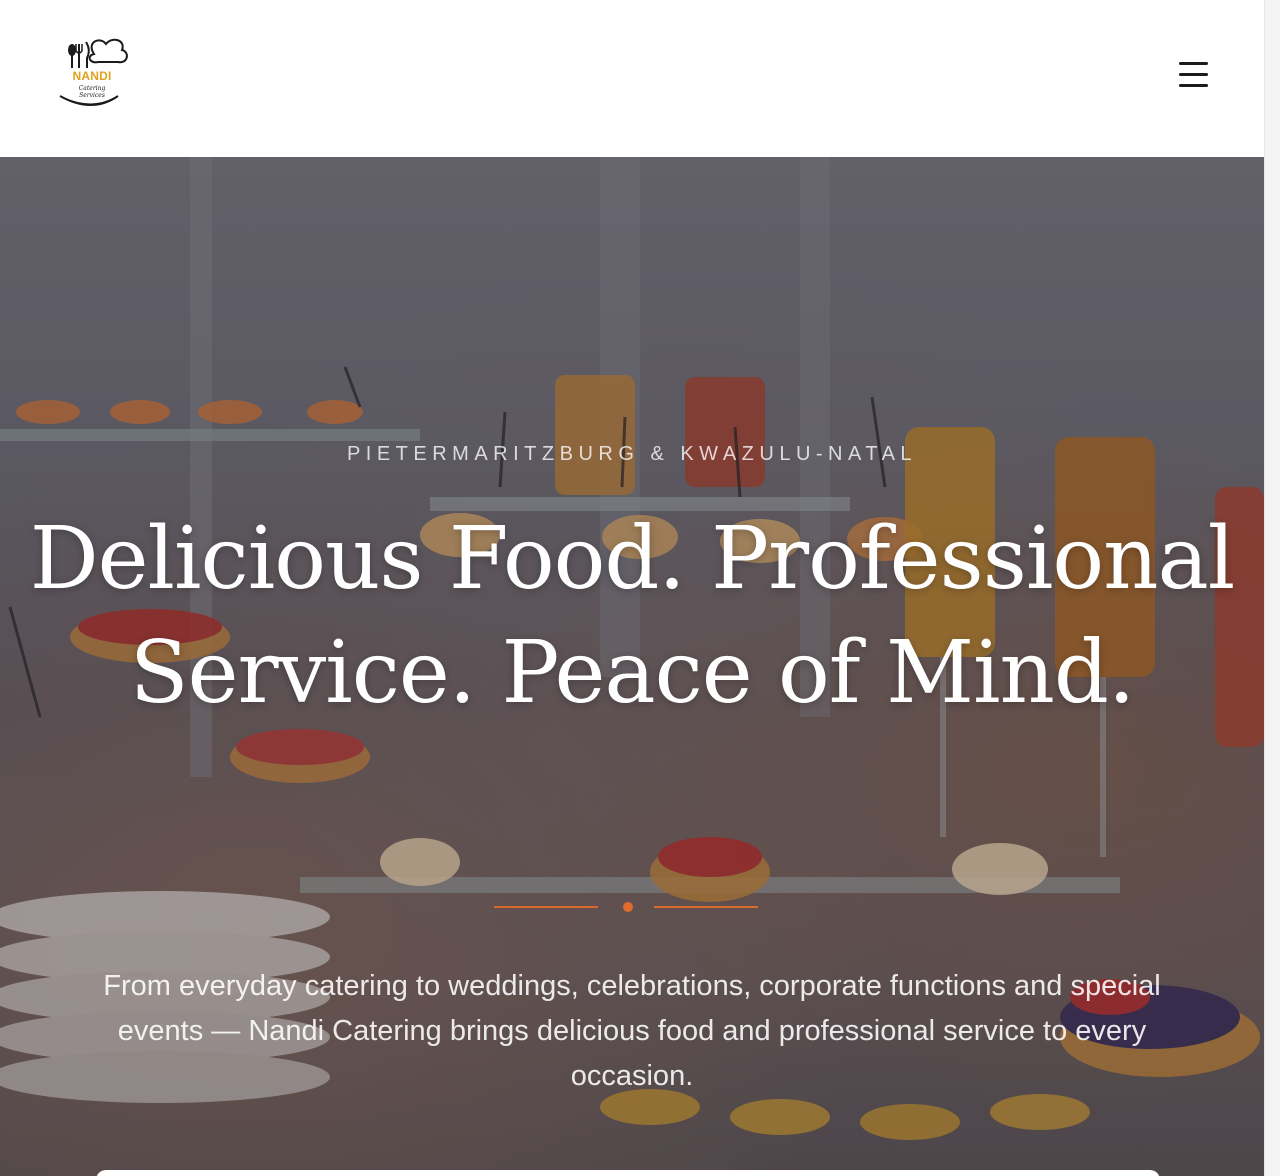  I want to click on divider-dot-icon, so click(628, 907).